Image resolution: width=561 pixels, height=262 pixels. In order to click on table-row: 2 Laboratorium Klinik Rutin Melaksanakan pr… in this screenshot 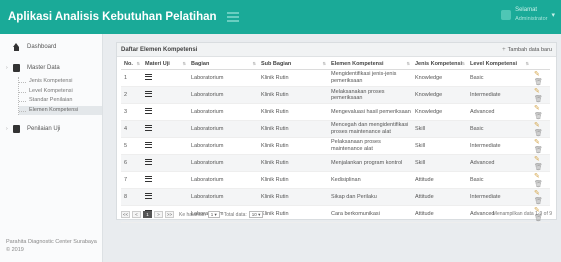, I will do `click(335, 95)`.